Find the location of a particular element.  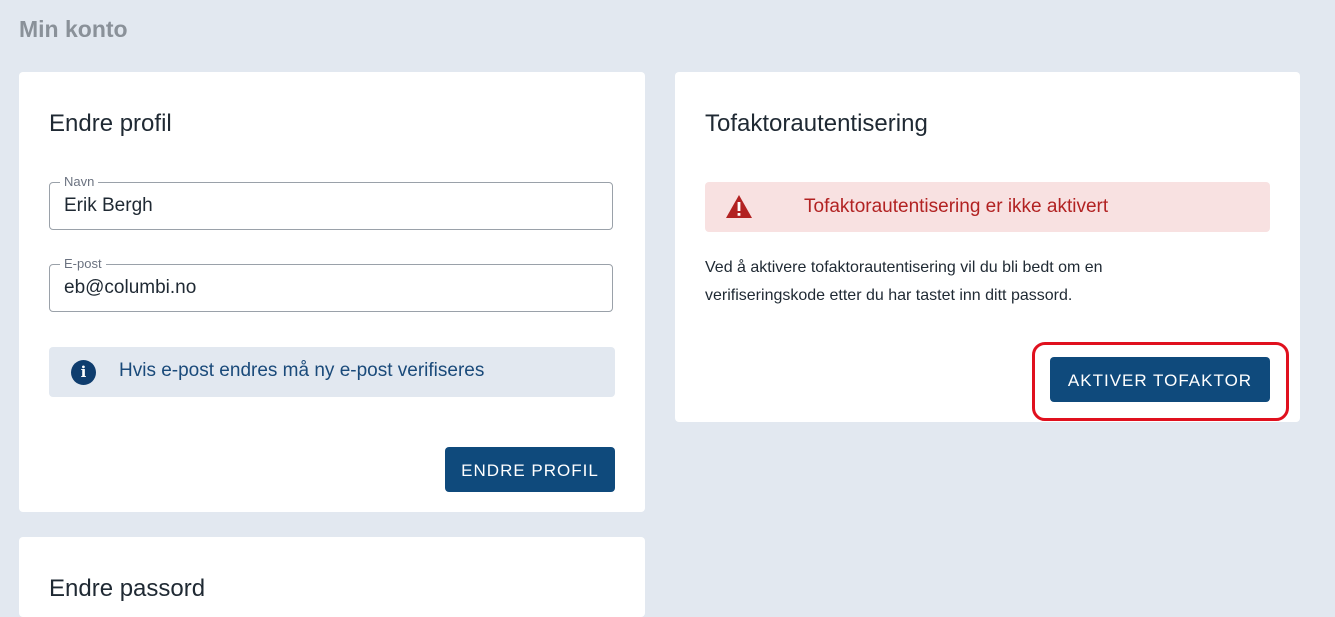

name-input is located at coordinates (329, 206).